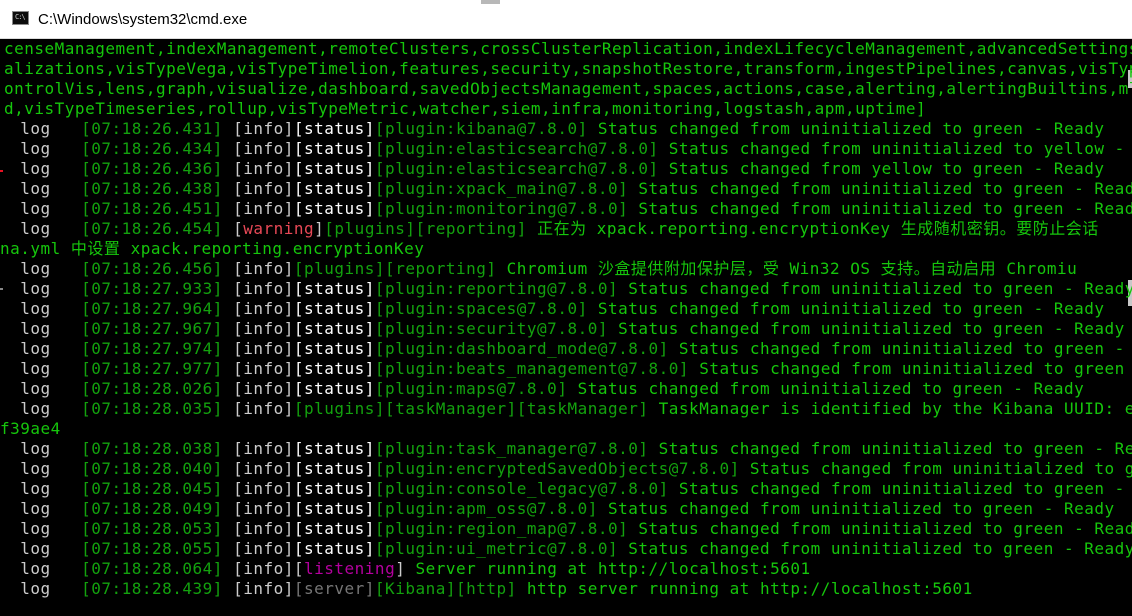  I want to click on title-bar-notch, so click(490, 2).